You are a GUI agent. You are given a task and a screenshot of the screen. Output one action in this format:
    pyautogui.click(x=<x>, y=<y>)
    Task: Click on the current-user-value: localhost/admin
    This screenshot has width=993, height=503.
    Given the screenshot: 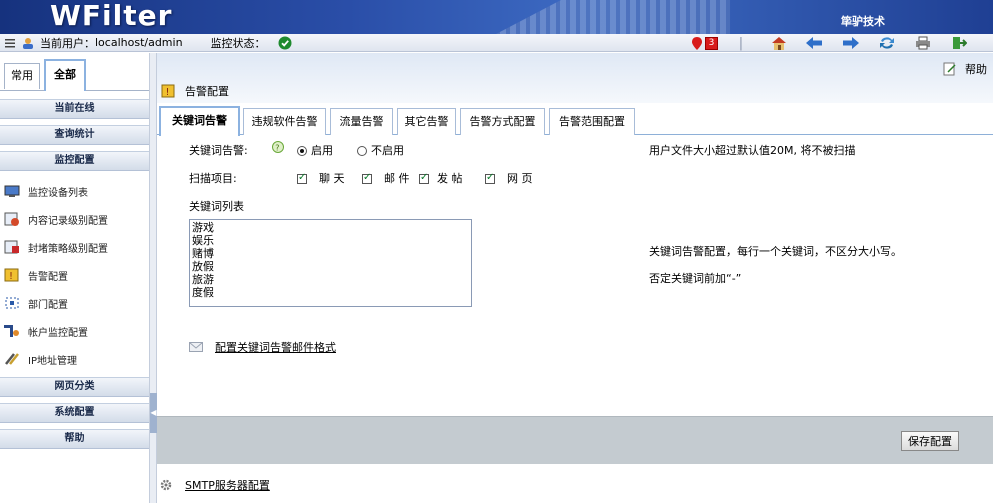 What is the action you would take?
    pyautogui.click(x=139, y=42)
    